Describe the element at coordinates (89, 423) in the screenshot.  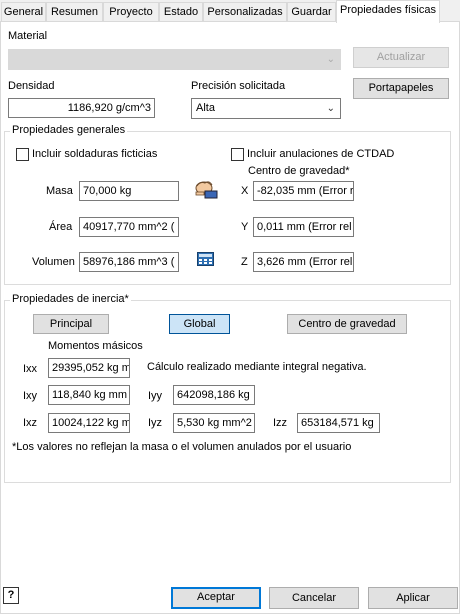
I see `ixz-field: 10024,122 kg m` at that location.